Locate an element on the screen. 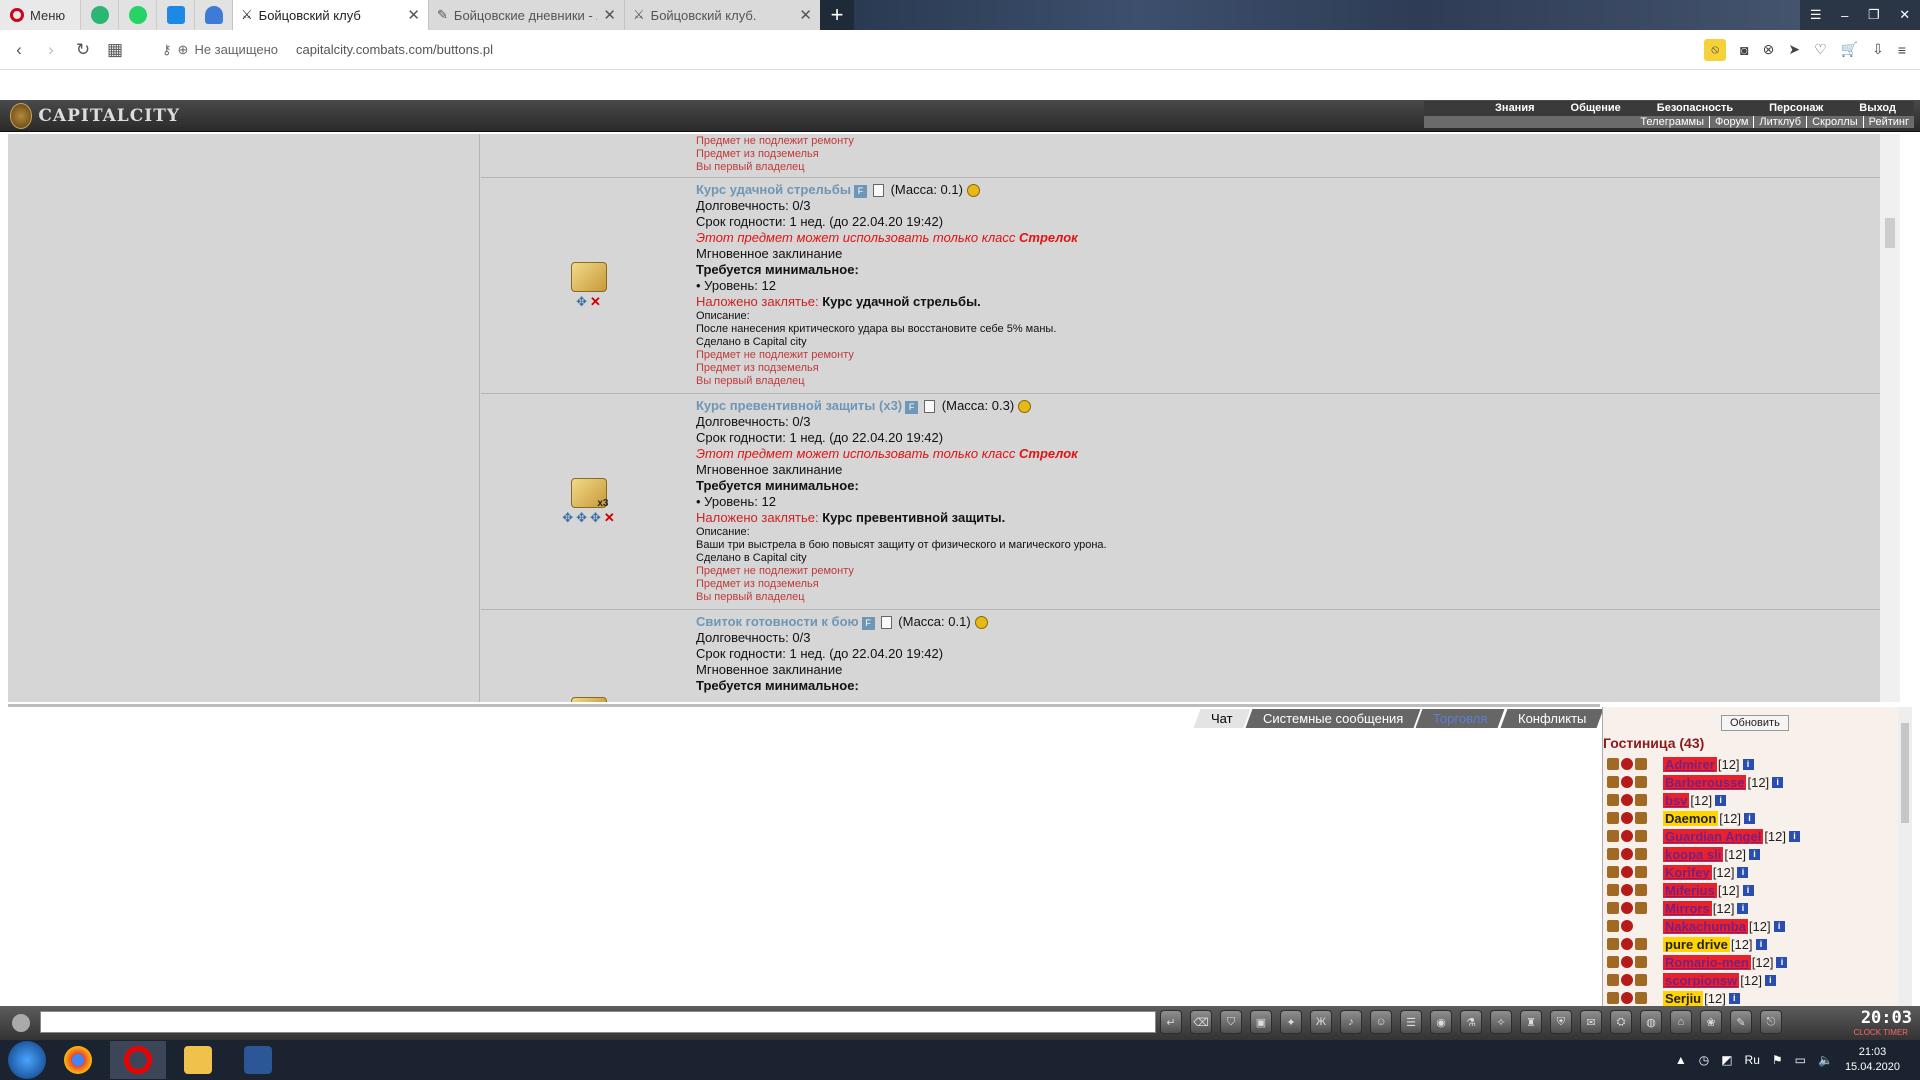 The height and width of the screenshot is (1080, 1920). tab-conflicts: Конфликты is located at coordinates (1552, 718).